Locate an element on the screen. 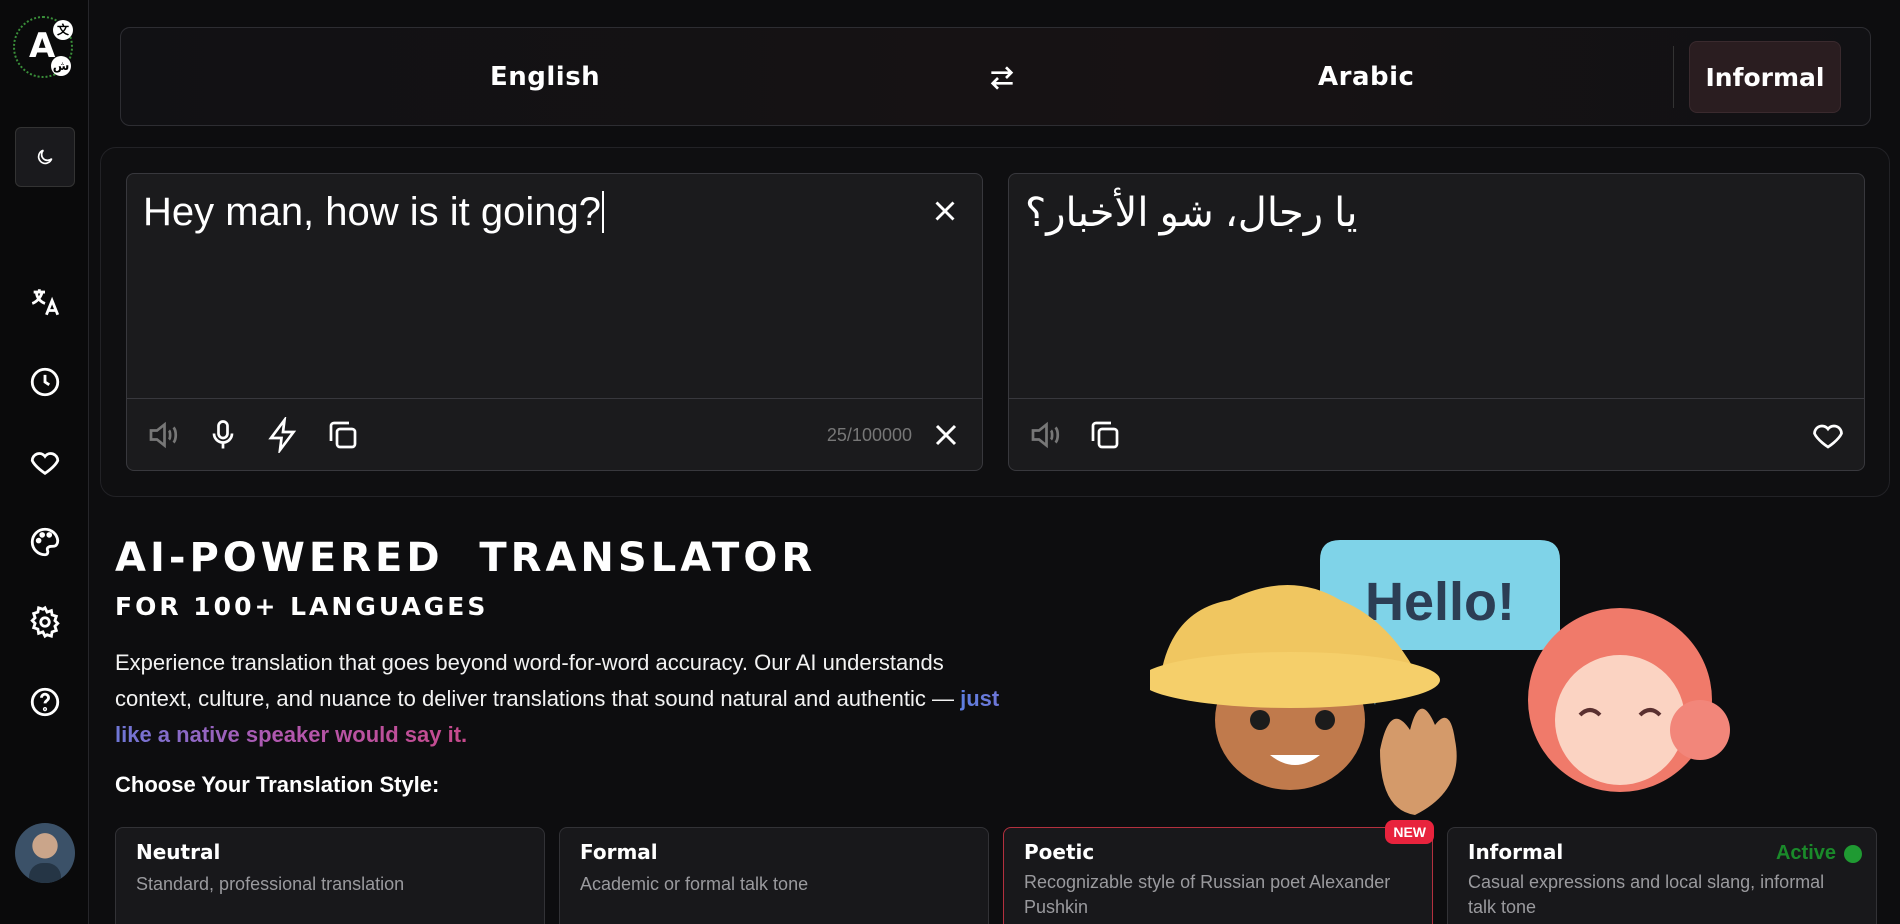  logo-badge-cjk: 文 is located at coordinates (63, 30).